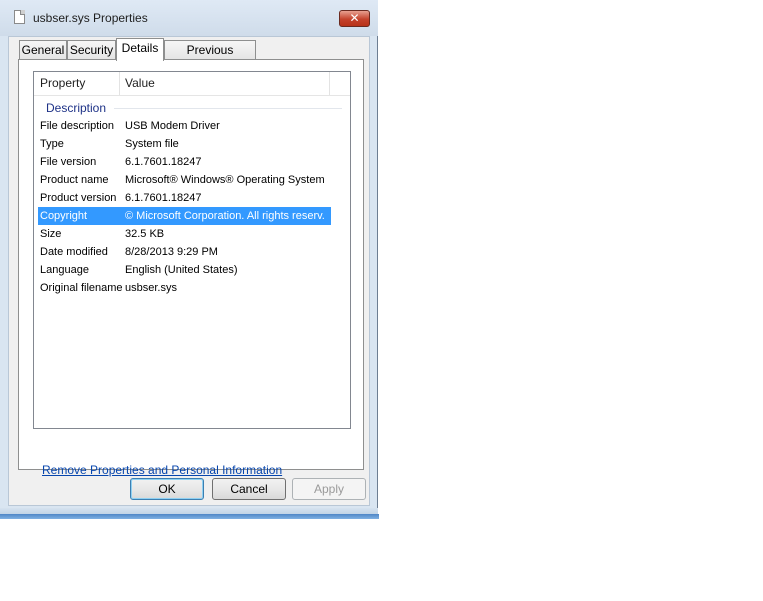  What do you see at coordinates (151, 288) in the screenshot?
I see `property-value: usbser.sys` at bounding box center [151, 288].